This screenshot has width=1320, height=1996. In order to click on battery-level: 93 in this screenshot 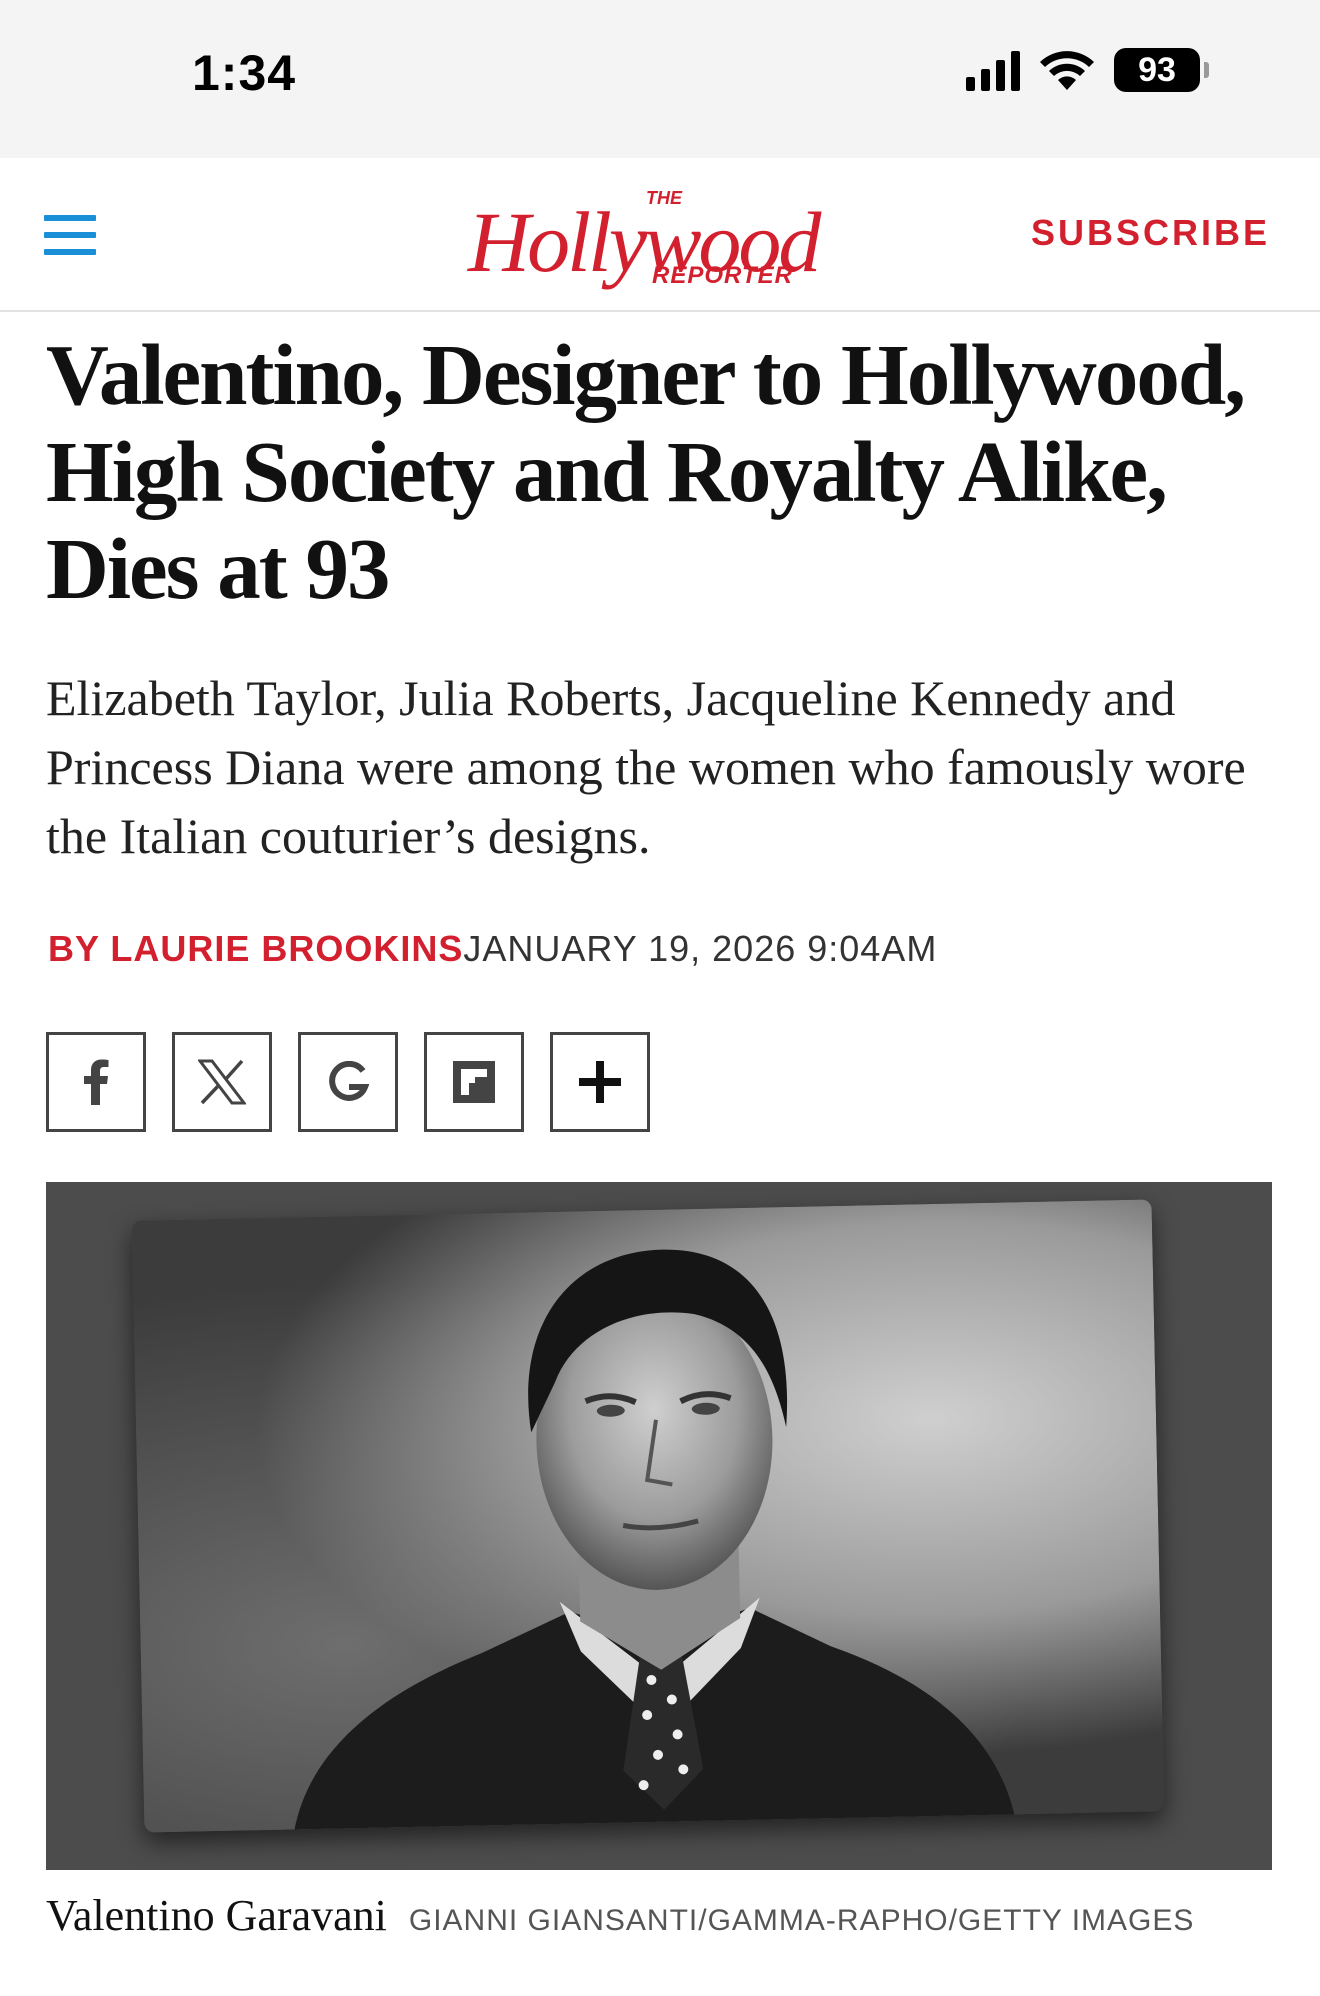, I will do `click(1157, 69)`.